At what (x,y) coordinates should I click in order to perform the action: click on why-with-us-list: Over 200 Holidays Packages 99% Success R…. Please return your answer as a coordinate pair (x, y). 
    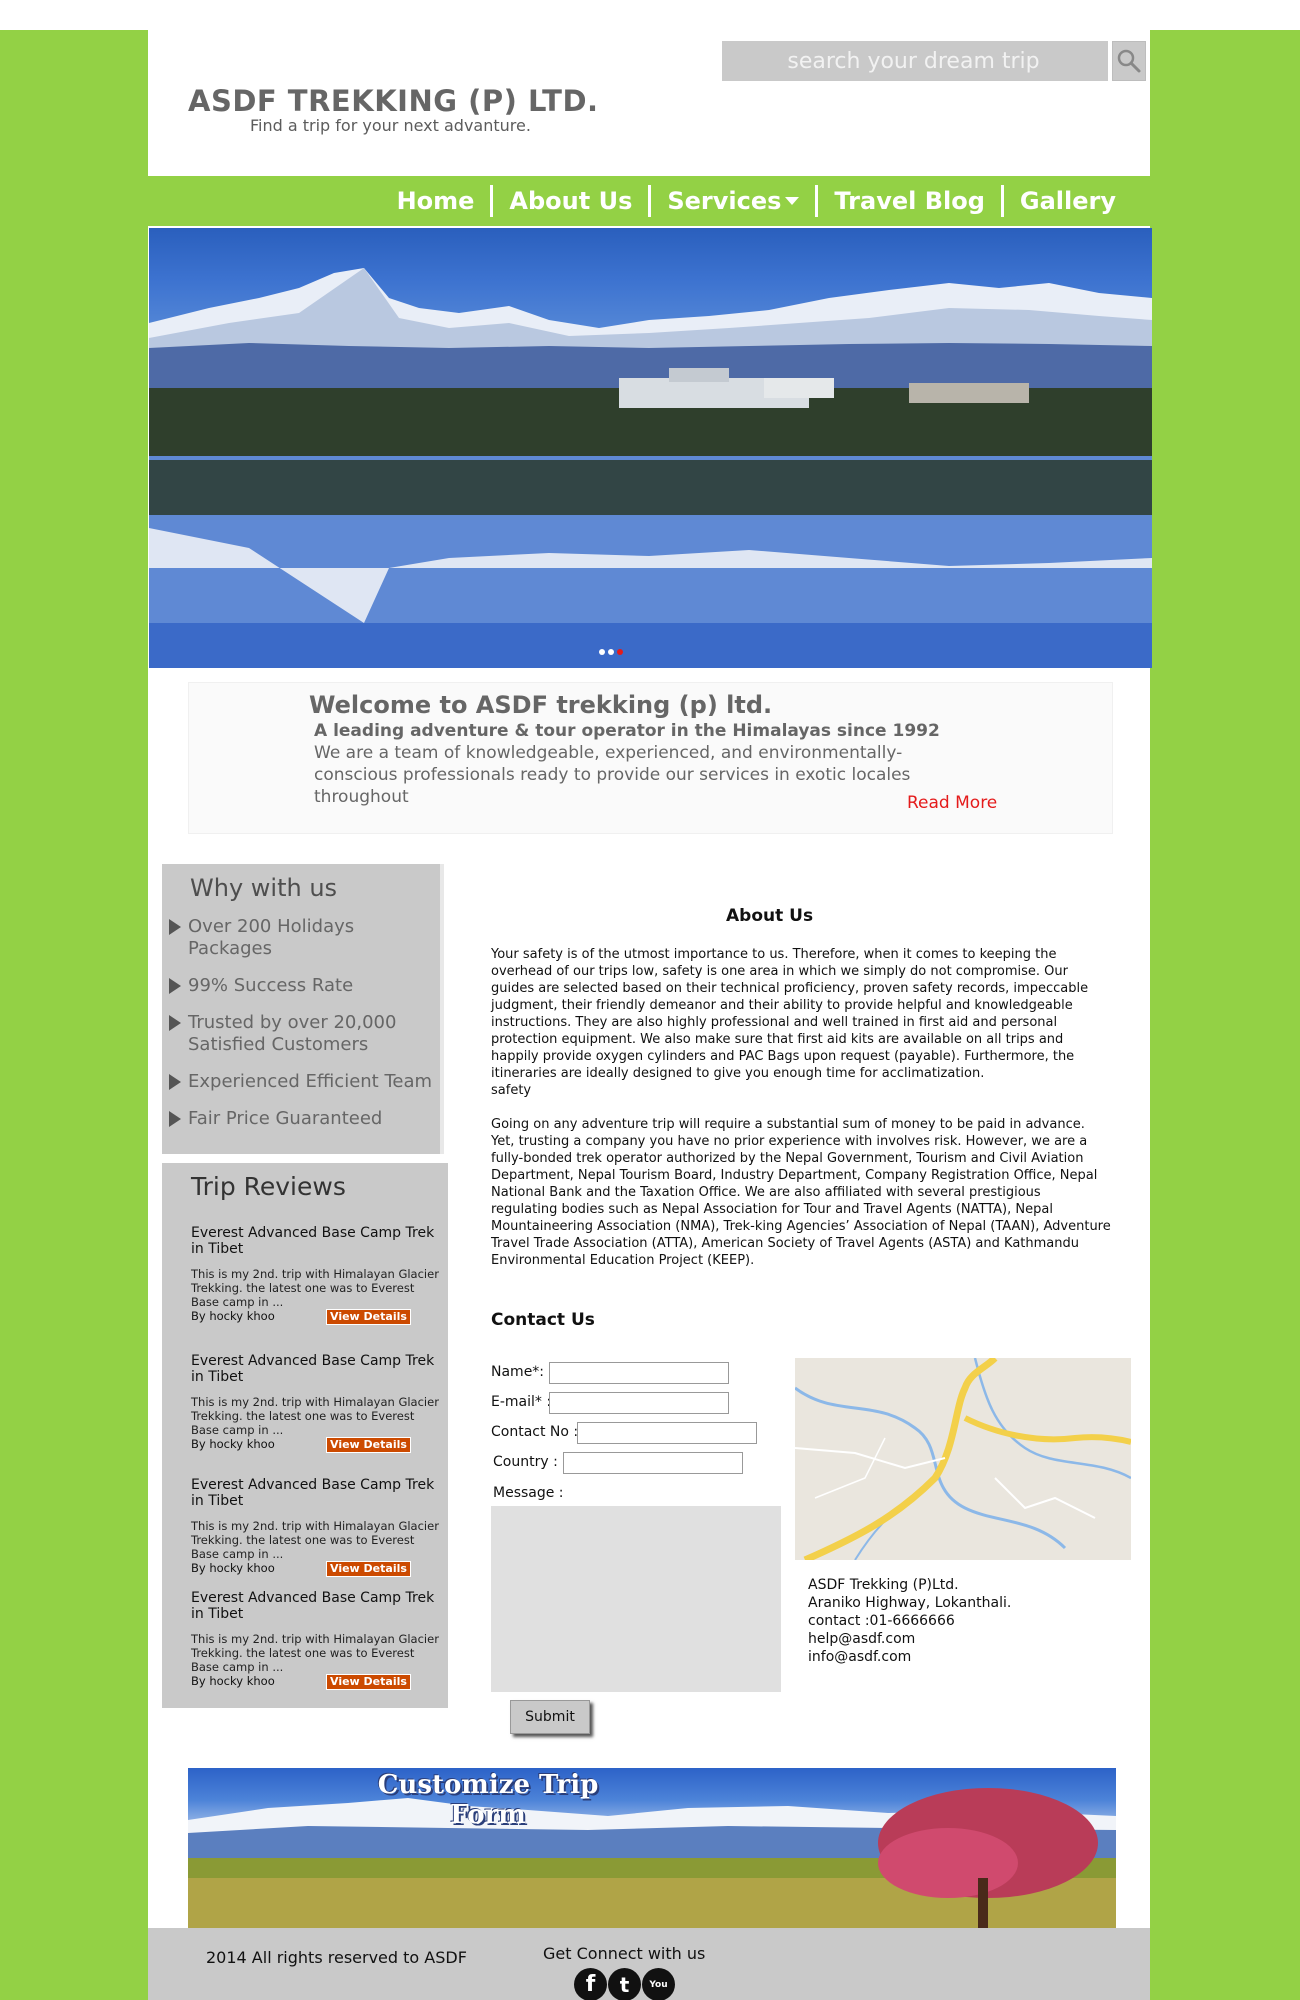
    Looking at the image, I should click on (302, 1030).